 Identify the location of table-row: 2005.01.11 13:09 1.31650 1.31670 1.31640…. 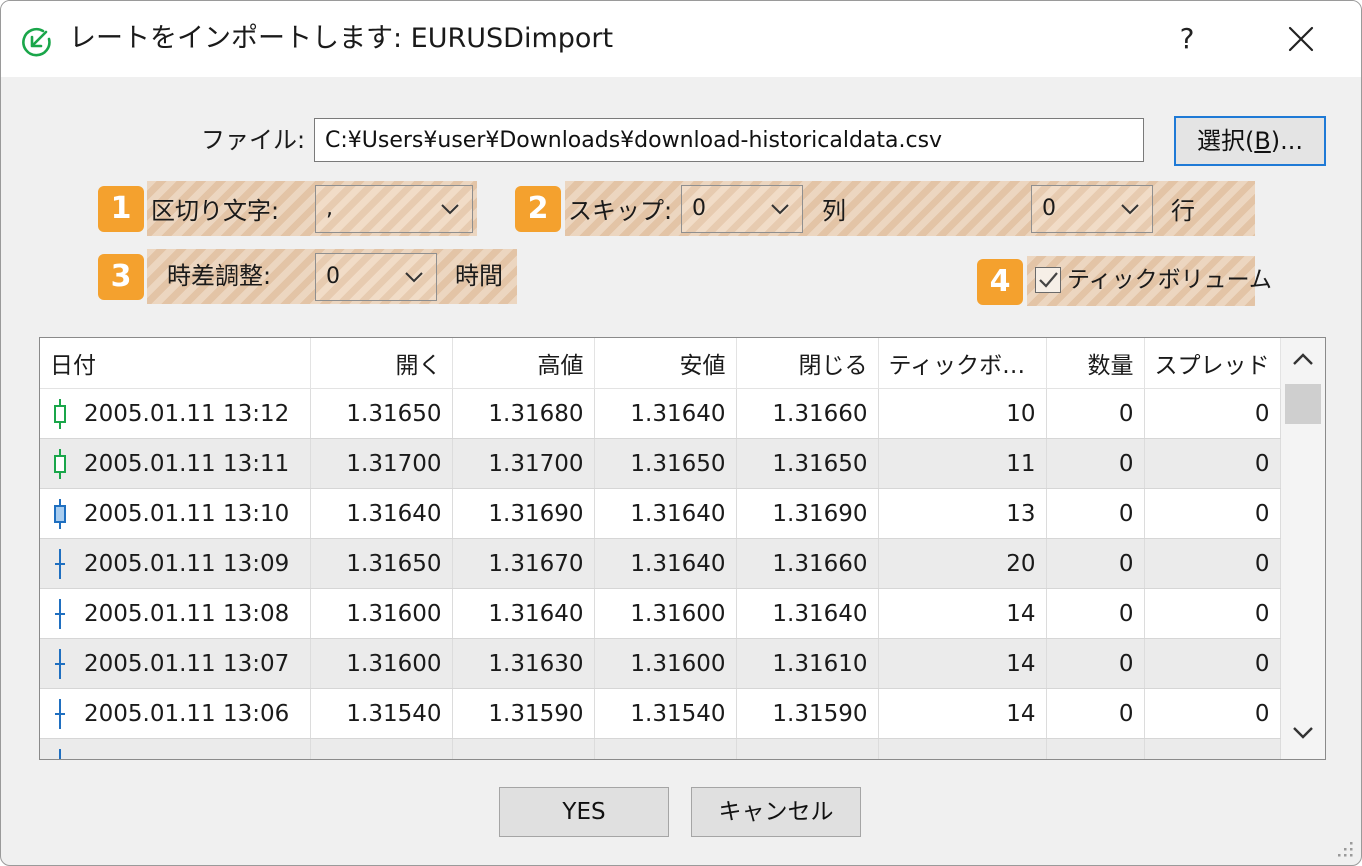
(660, 563).